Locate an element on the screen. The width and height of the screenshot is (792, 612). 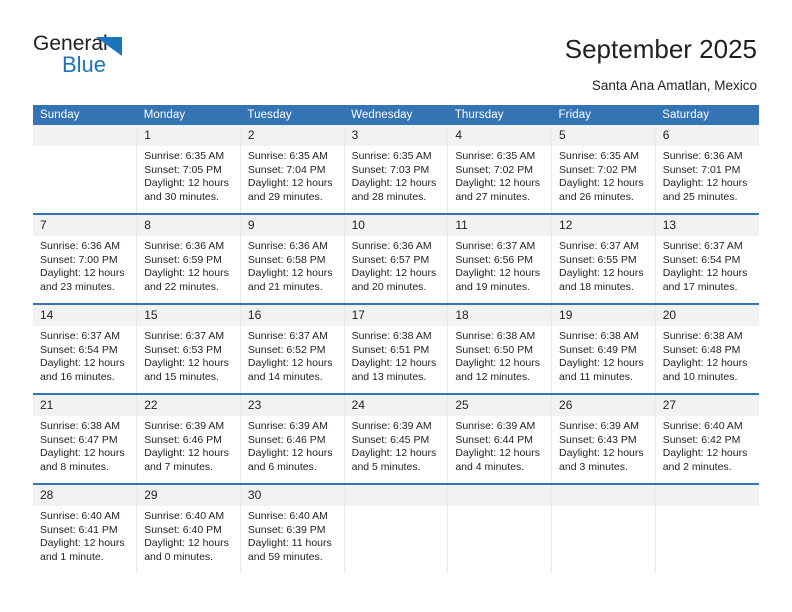
sunset-text: Sunset: 7:00 PM is located at coordinates (79, 259).